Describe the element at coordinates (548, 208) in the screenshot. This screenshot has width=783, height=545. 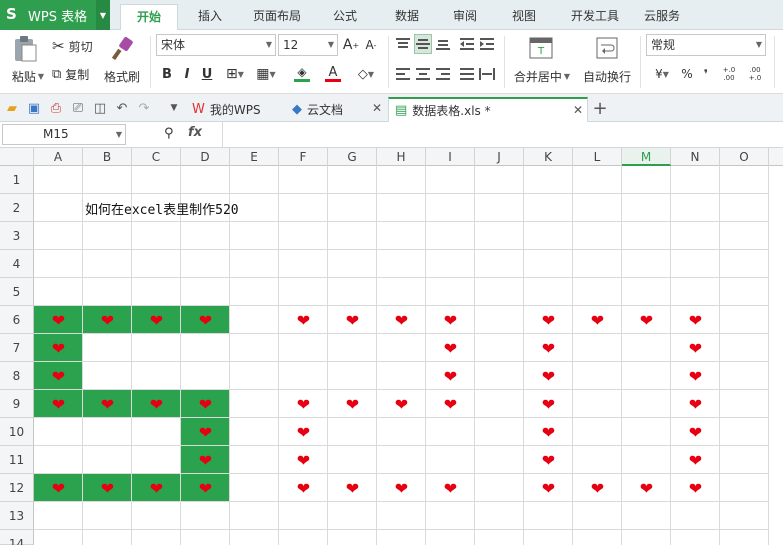
I see `cell-k2` at that location.